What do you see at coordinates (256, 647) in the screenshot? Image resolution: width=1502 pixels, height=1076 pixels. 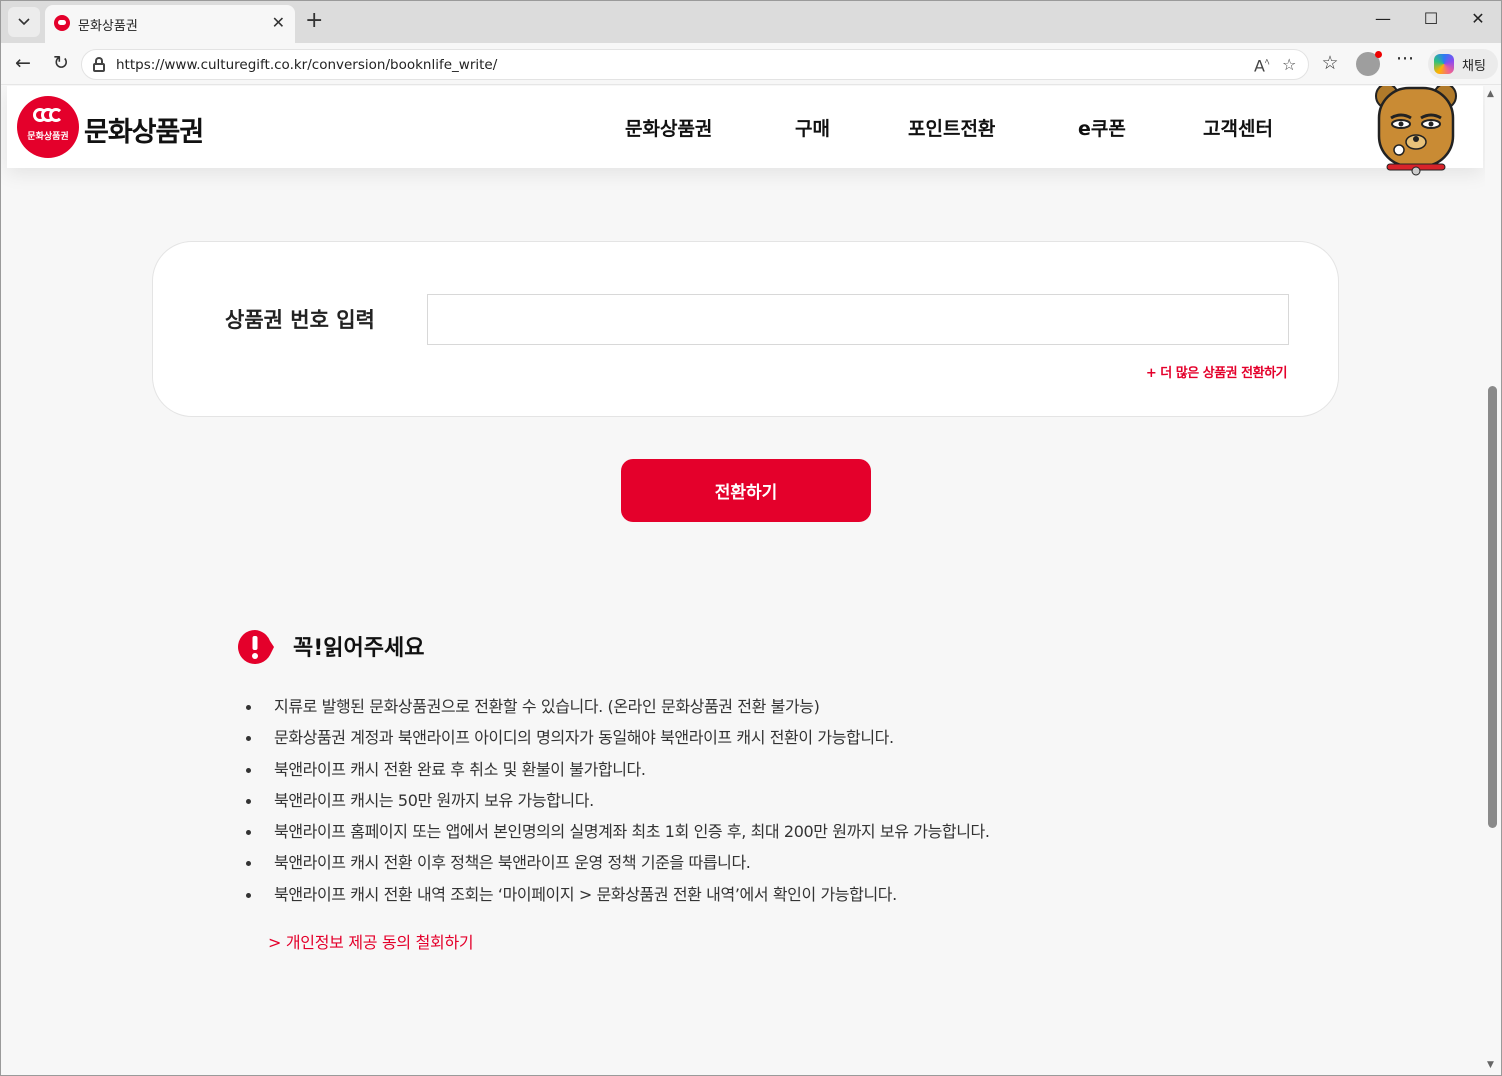 I see `exclamation-icon` at bounding box center [256, 647].